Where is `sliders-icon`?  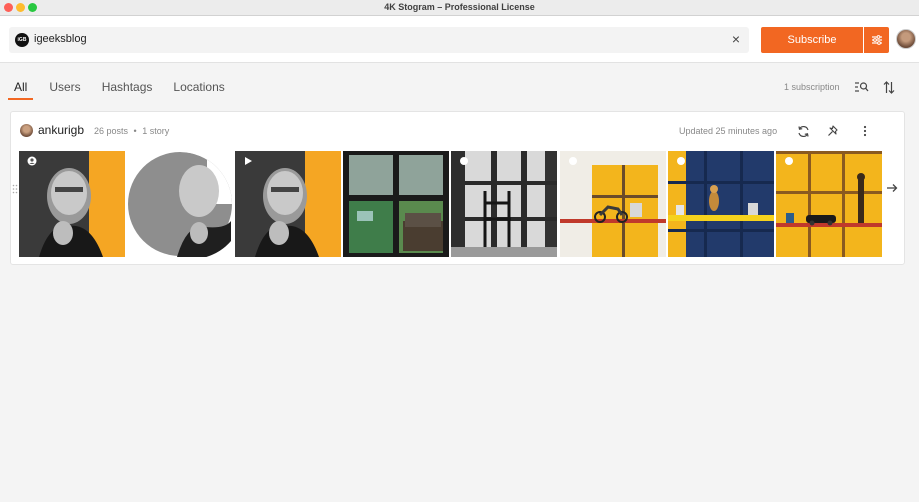 sliders-icon is located at coordinates (876, 40).